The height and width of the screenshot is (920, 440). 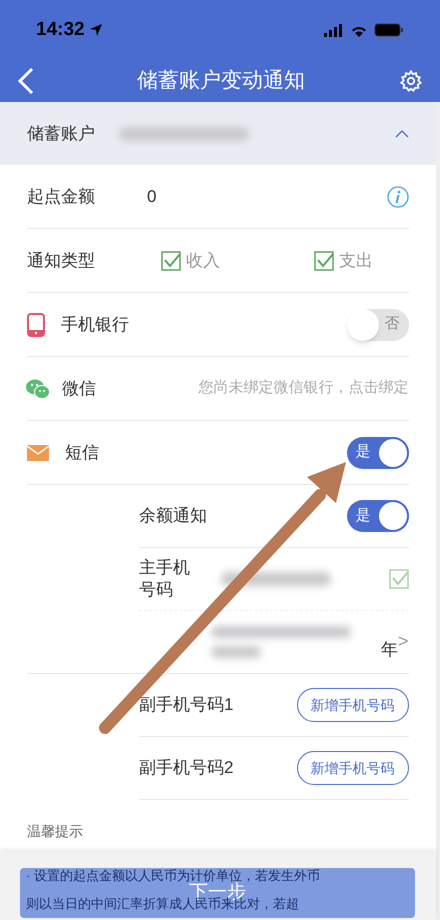 I want to click on info-icon, so click(x=397, y=197).